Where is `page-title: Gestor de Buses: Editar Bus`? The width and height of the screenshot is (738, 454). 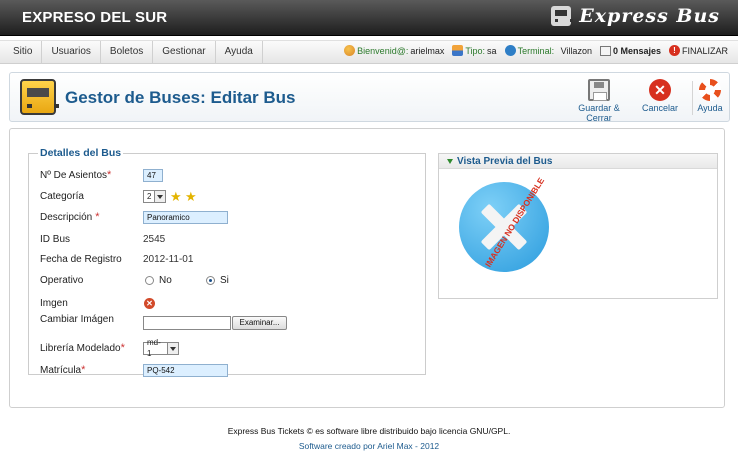 page-title: Gestor de Buses: Editar Bus is located at coordinates (180, 97).